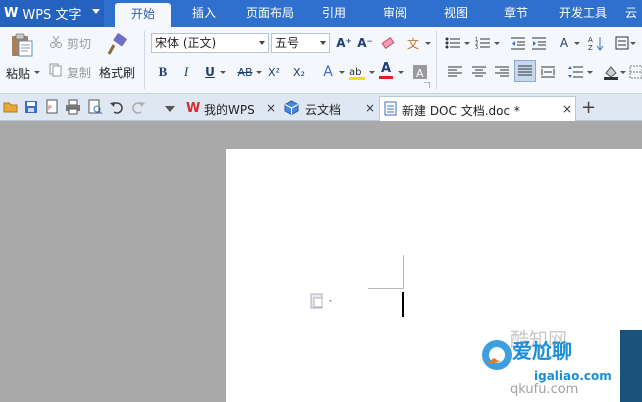  Describe the element at coordinates (372, 72) in the screenshot. I see `highlight-dropdown-icon` at that location.